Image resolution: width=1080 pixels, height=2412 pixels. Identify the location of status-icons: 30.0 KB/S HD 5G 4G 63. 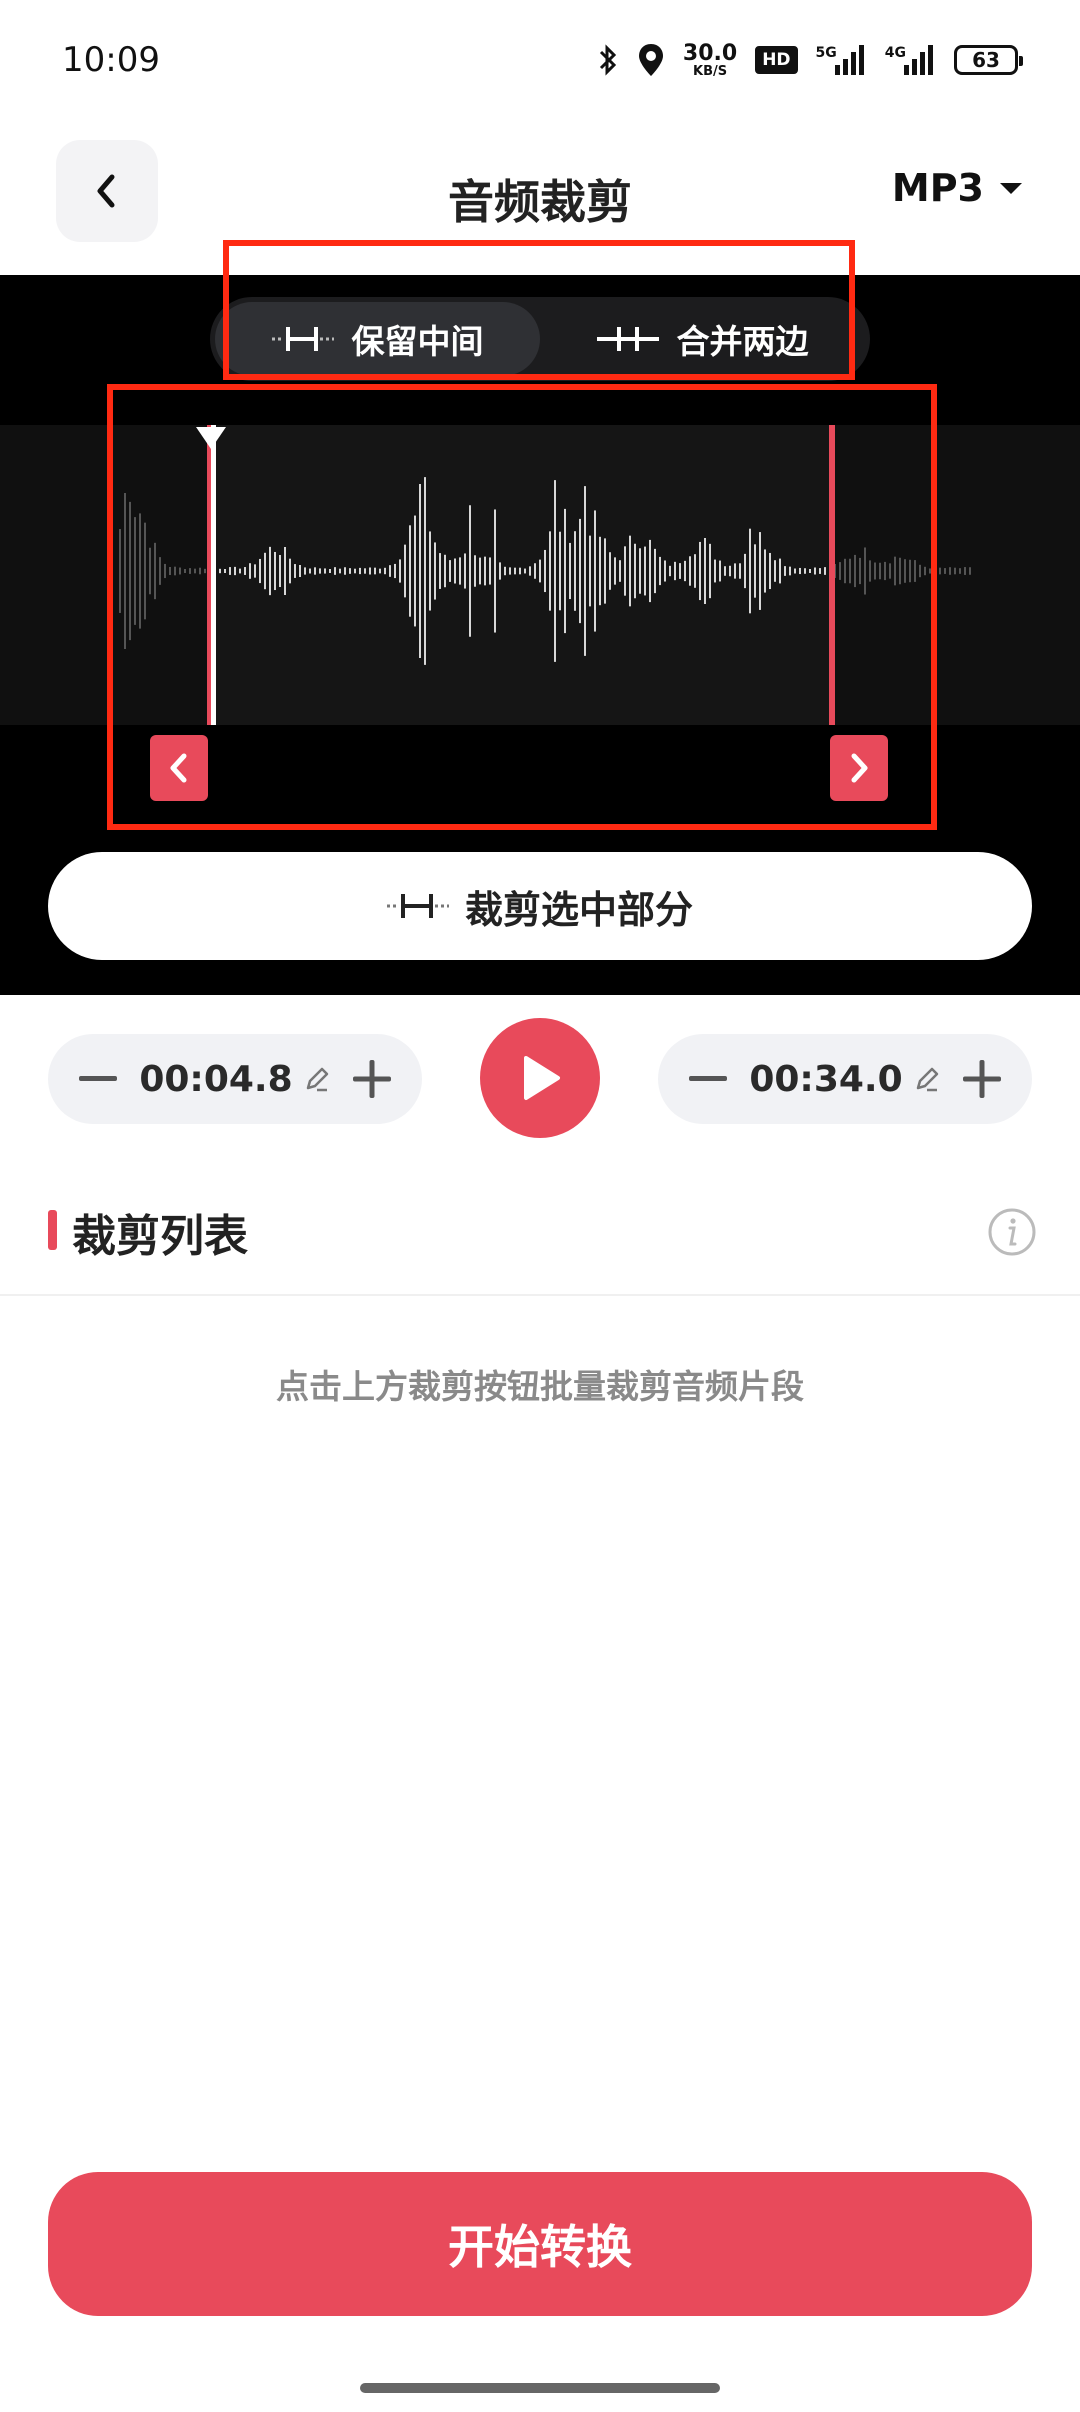
(810, 59).